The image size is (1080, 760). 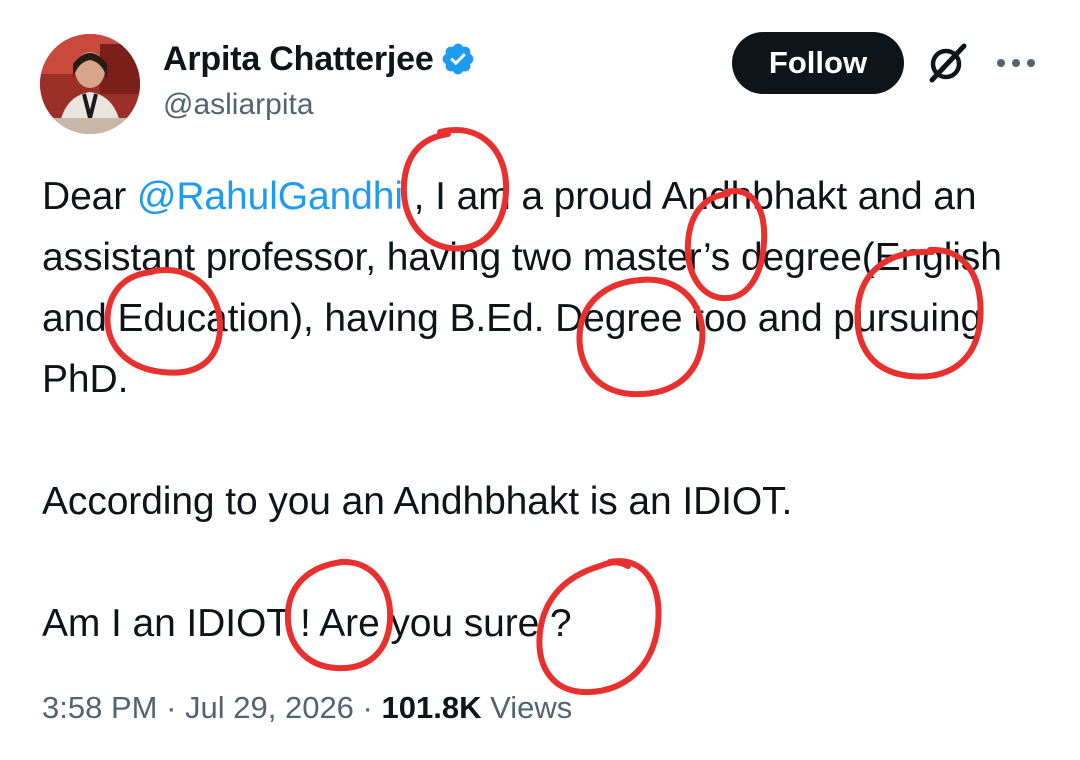 I want to click on tweet-time: 3:58 PM, so click(x=99, y=707).